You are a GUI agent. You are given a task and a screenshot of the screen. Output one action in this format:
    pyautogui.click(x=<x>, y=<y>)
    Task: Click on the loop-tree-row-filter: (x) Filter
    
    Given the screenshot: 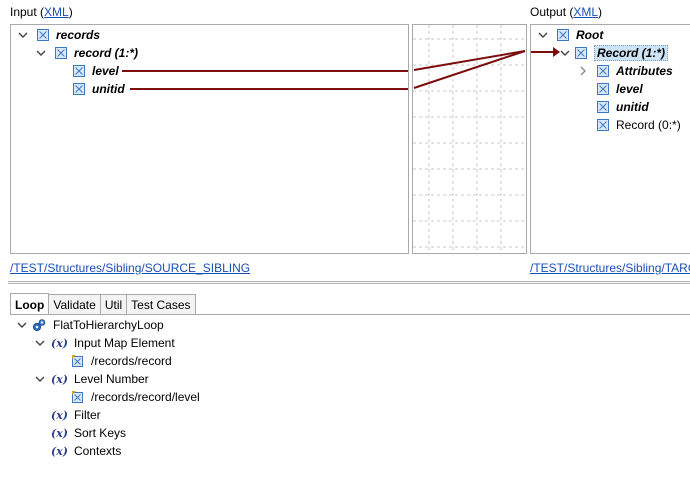 What is the action you would take?
    pyautogui.click(x=76, y=415)
    